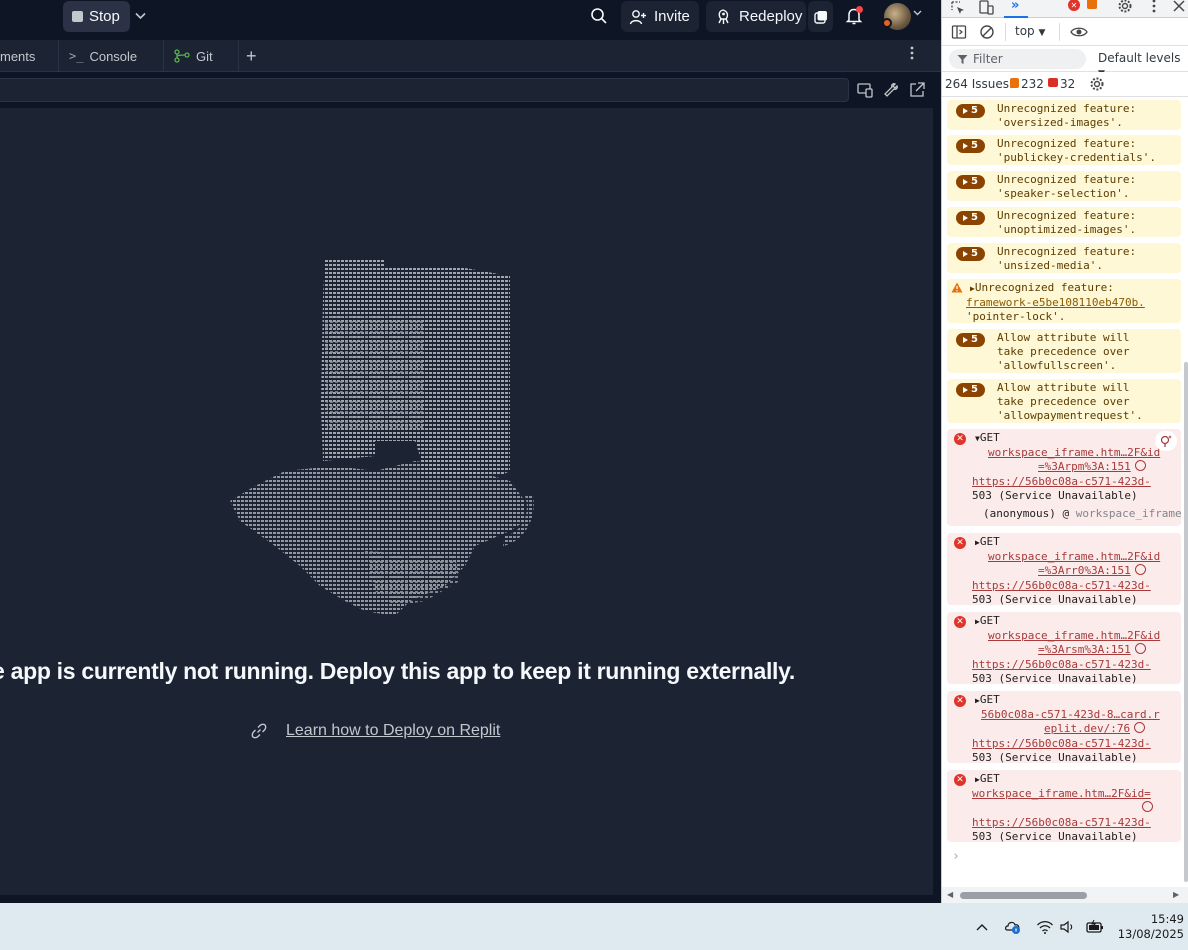 The image size is (1188, 950). Describe the element at coordinates (917, 90) in the screenshot. I see `open-in-new-tab-icon` at that location.